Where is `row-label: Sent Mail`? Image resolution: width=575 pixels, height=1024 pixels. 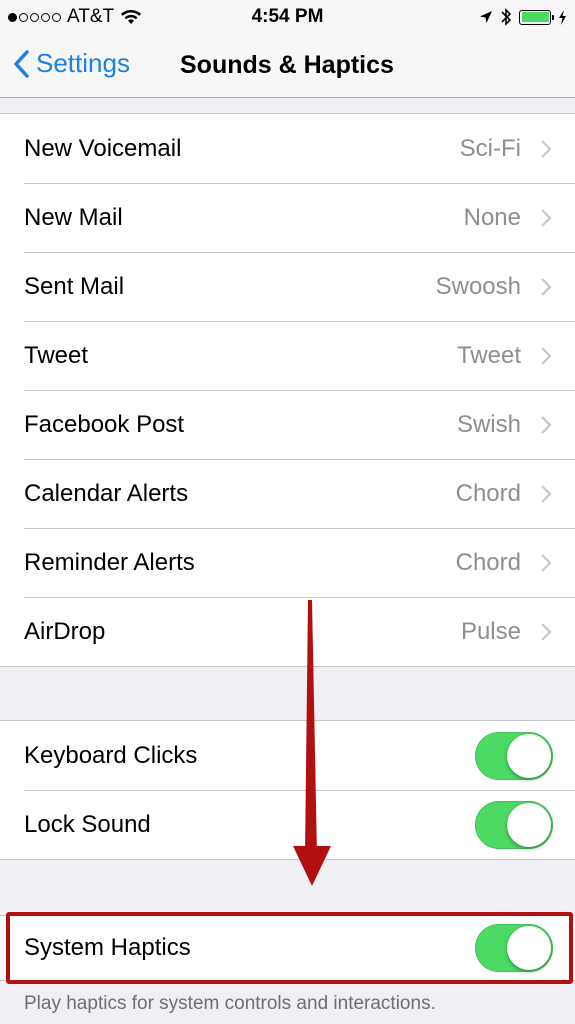 row-label: Sent Mail is located at coordinates (74, 286).